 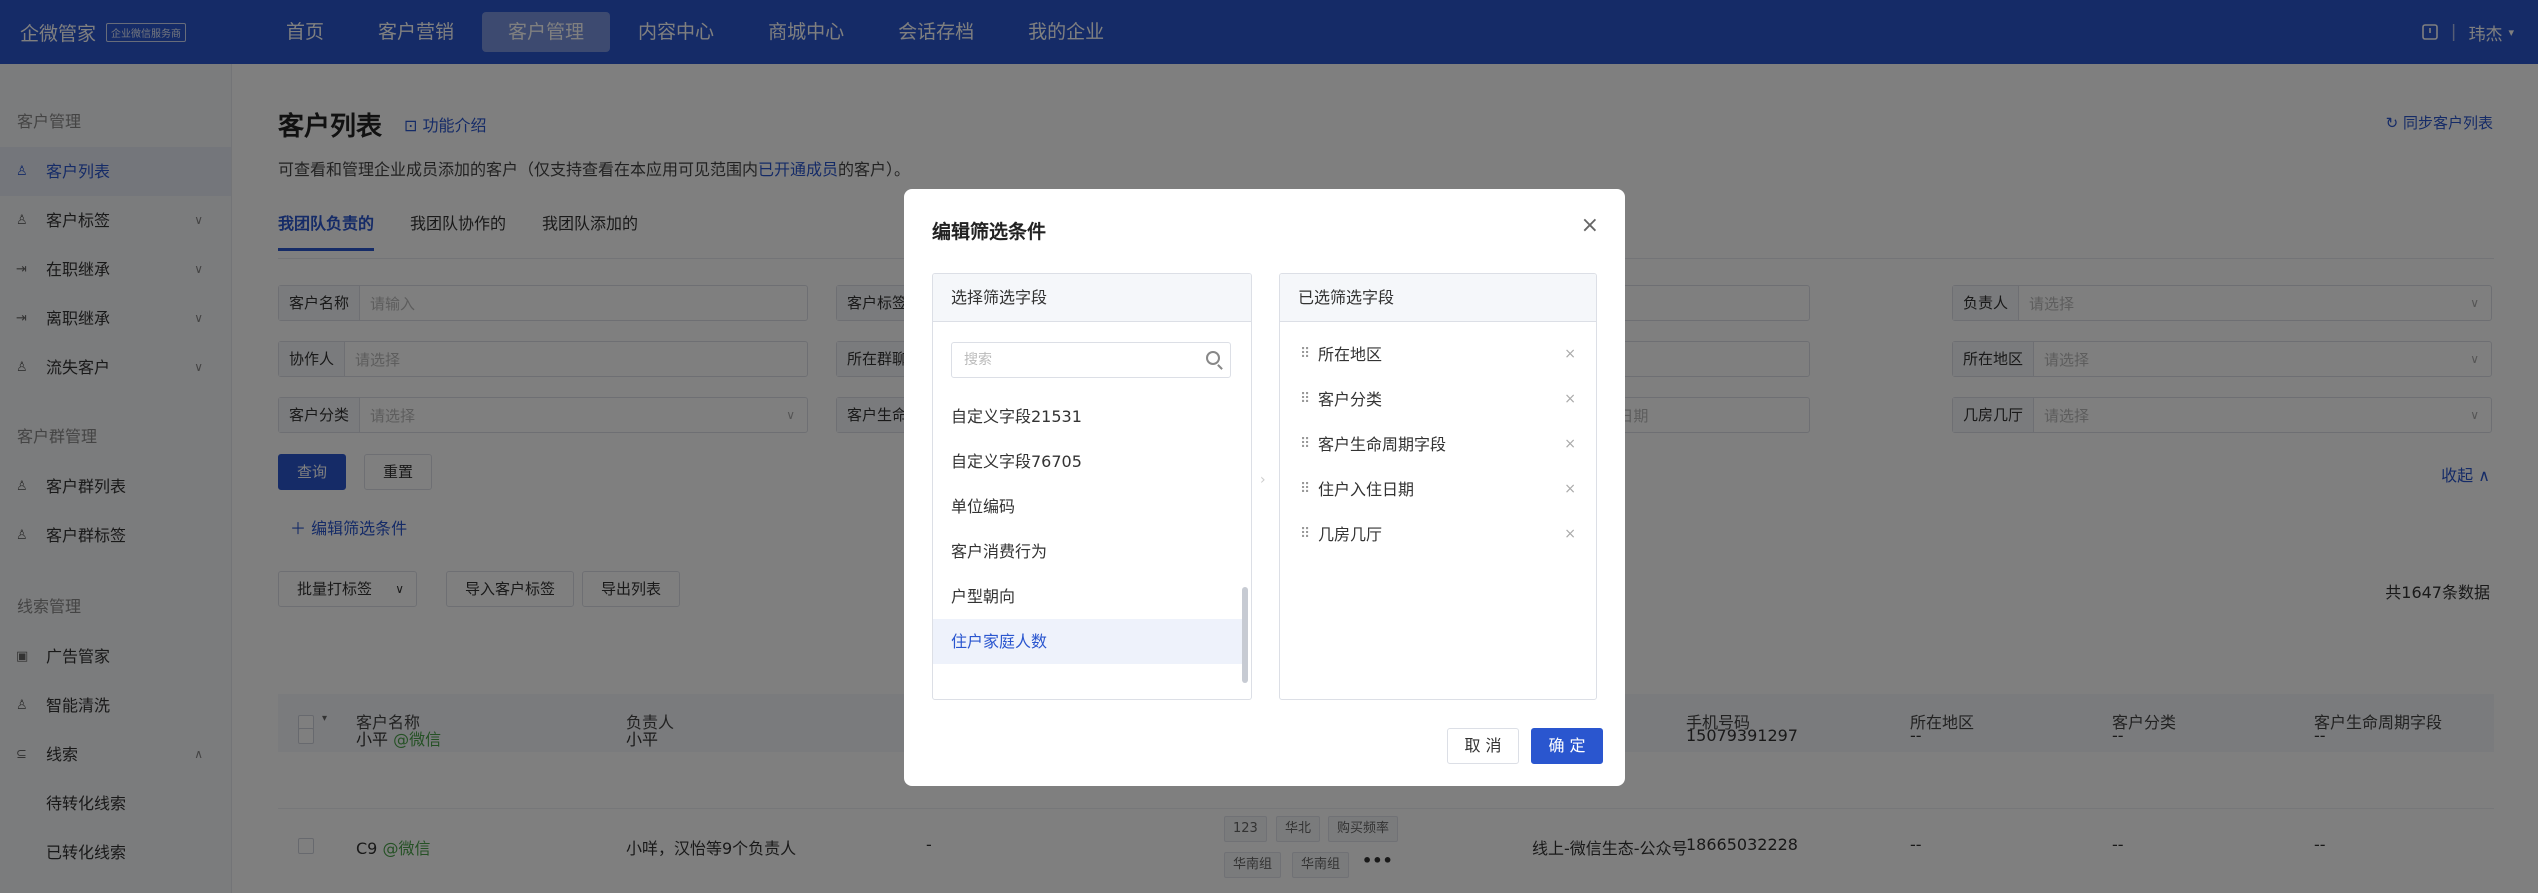 What do you see at coordinates (1567, 746) in the screenshot?
I see `confirm-button: 确 定` at bounding box center [1567, 746].